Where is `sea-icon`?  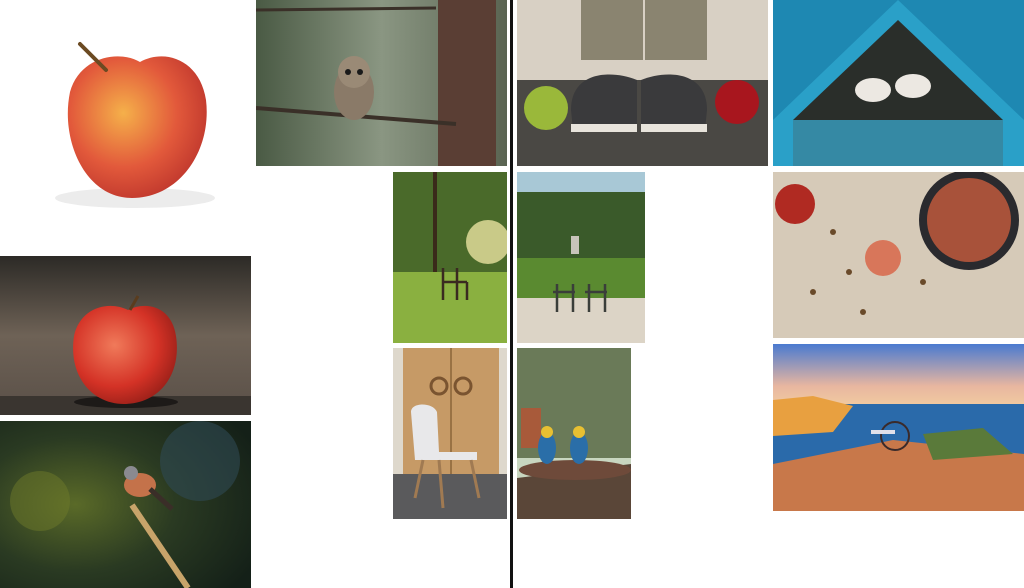
sea-icon is located at coordinates (898, 427).